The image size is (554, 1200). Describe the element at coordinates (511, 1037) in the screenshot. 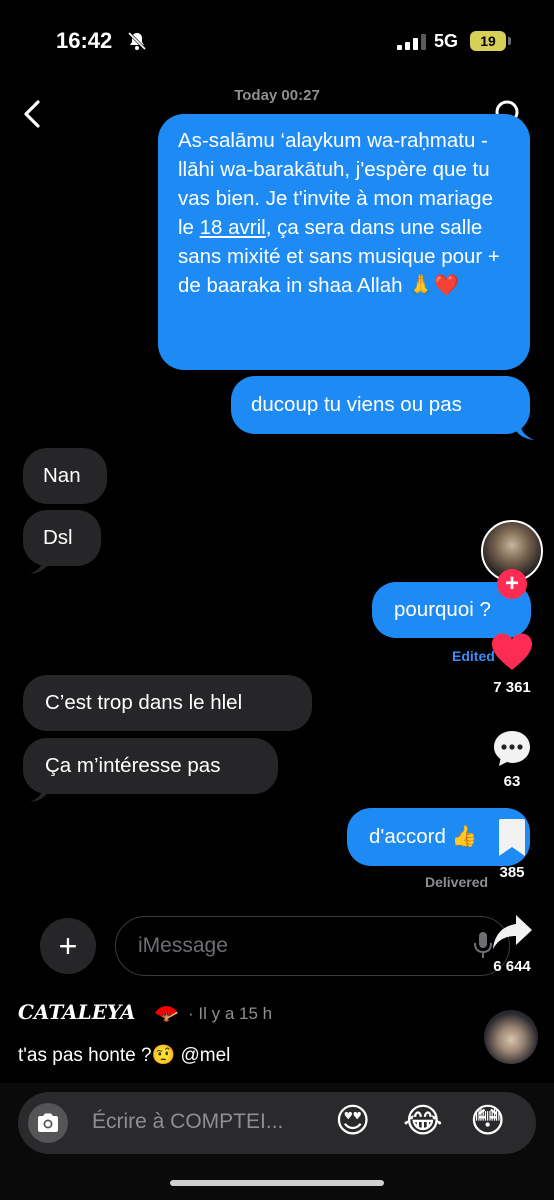

I see `commenter-avatar` at that location.